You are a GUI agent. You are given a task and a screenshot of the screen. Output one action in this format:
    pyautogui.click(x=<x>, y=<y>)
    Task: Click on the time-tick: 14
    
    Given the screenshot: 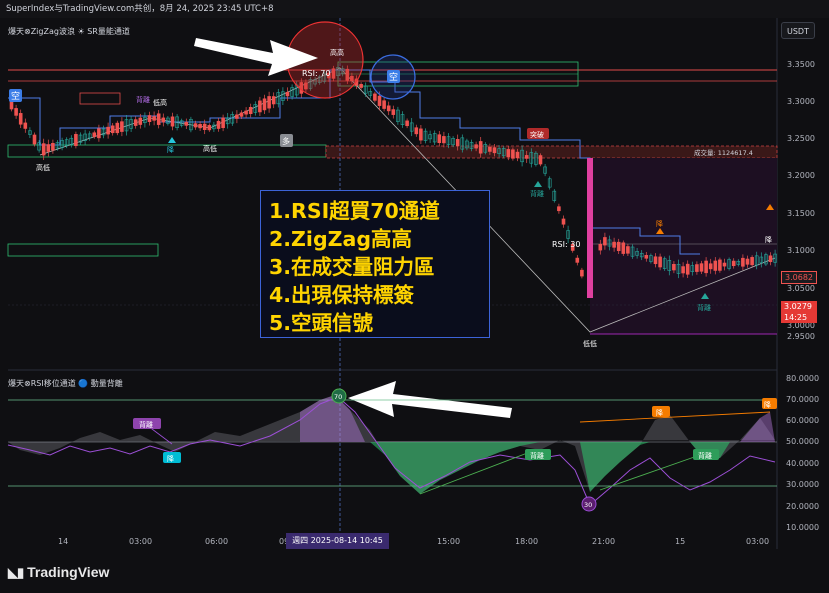 What is the action you would take?
    pyautogui.click(x=63, y=541)
    